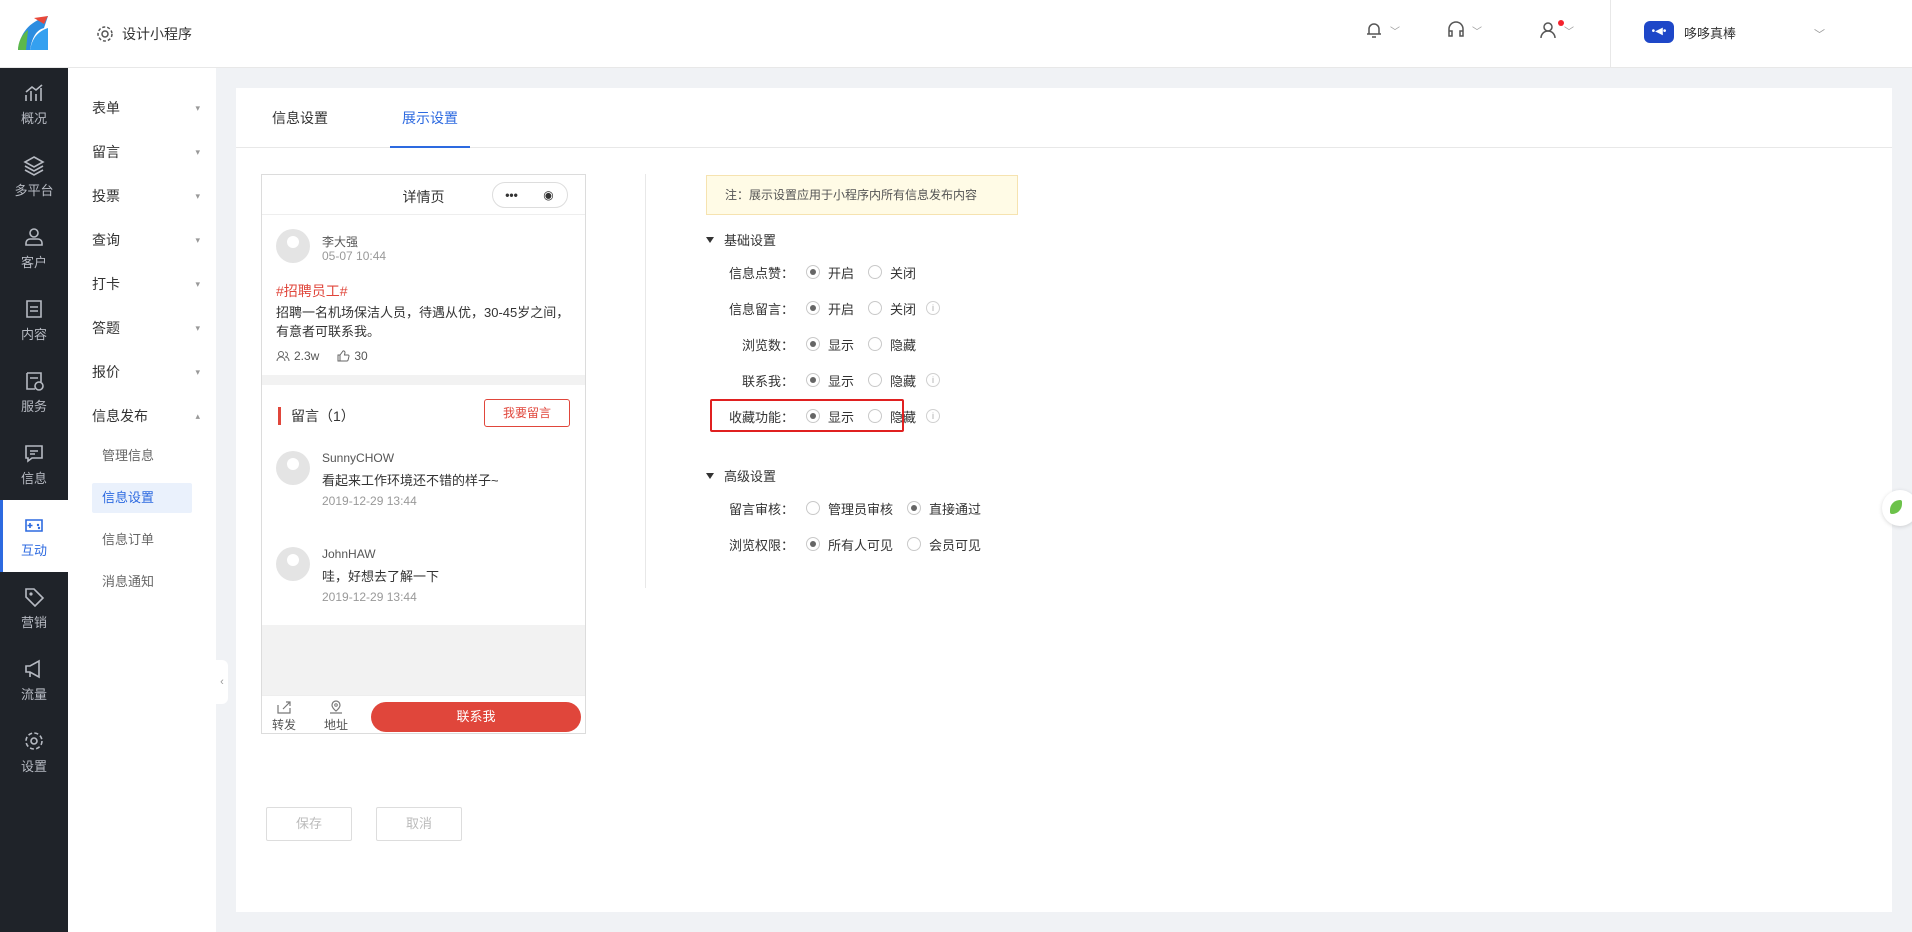 This screenshot has width=1912, height=932. What do you see at coordinates (222, 682) in the screenshot?
I see `collapse-nav-button: ‹` at bounding box center [222, 682].